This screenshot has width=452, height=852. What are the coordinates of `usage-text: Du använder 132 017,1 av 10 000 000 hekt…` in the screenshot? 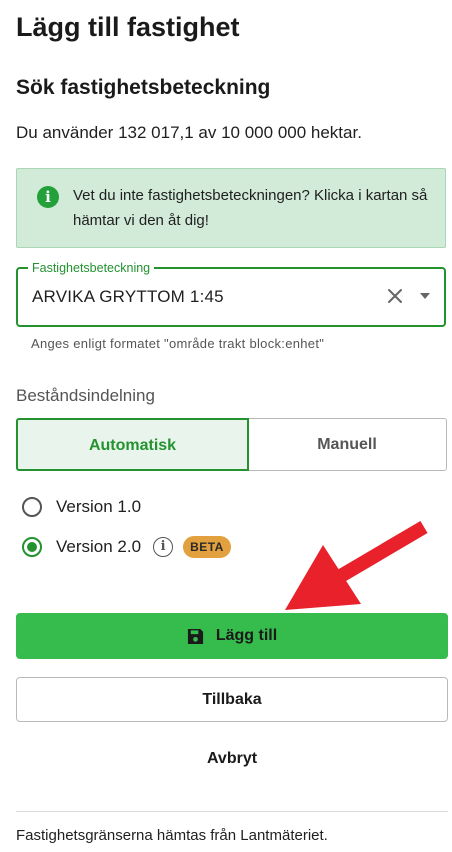 It's located at (189, 132).